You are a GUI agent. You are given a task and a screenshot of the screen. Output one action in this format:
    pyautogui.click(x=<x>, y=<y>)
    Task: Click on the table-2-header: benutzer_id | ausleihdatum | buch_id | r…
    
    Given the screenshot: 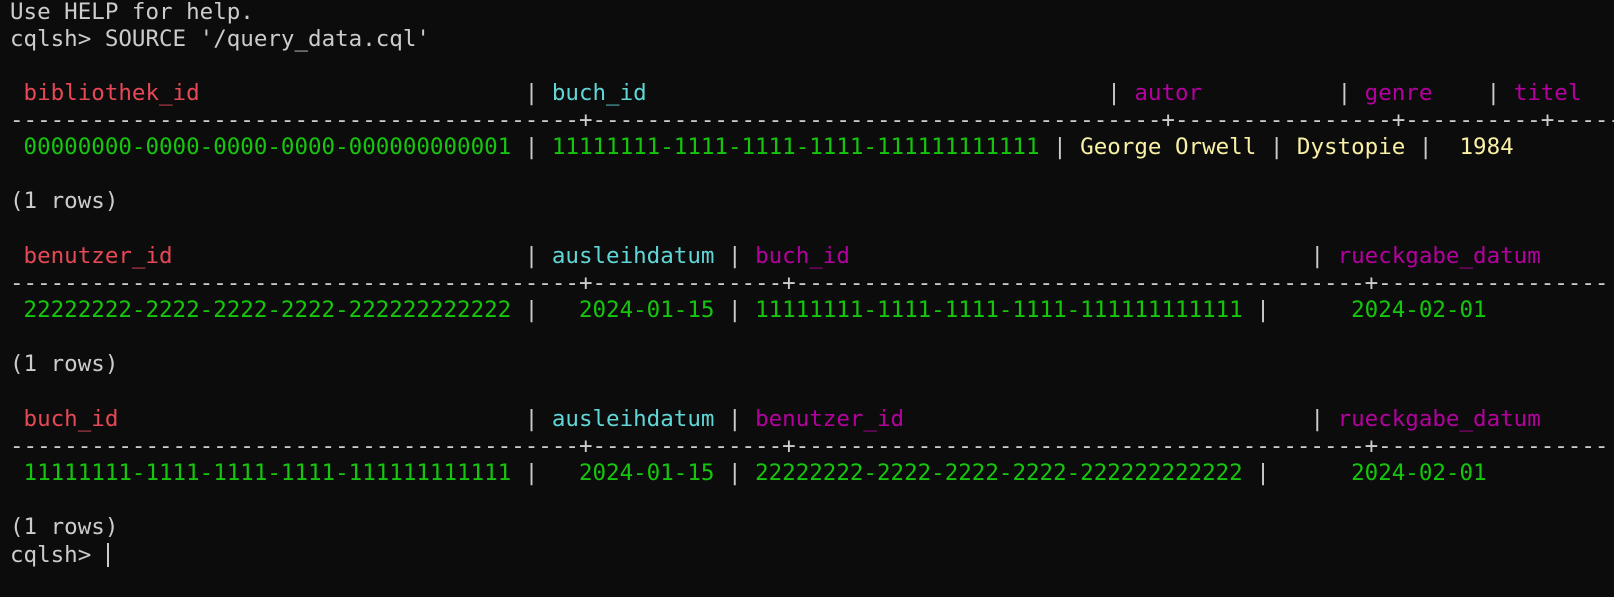 What is the action you would take?
    pyautogui.click(x=782, y=256)
    